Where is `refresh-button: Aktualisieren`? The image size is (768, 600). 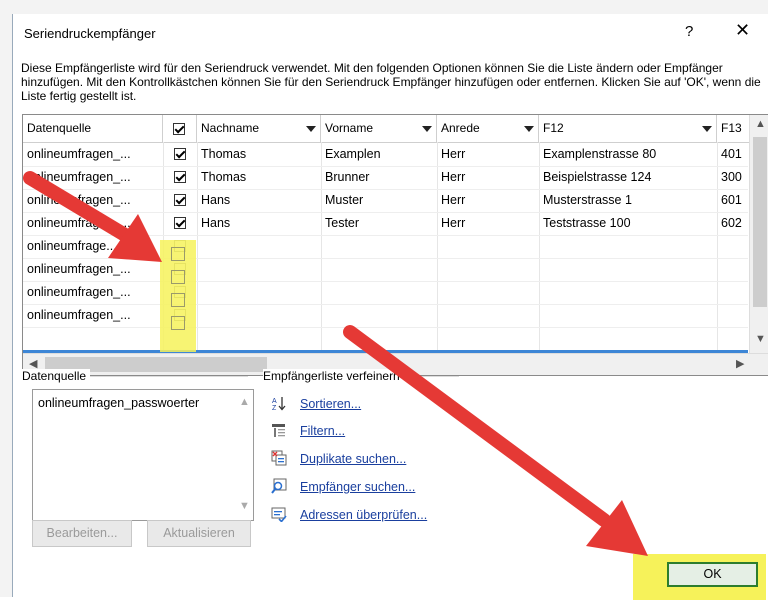 refresh-button: Aktualisieren is located at coordinates (199, 533).